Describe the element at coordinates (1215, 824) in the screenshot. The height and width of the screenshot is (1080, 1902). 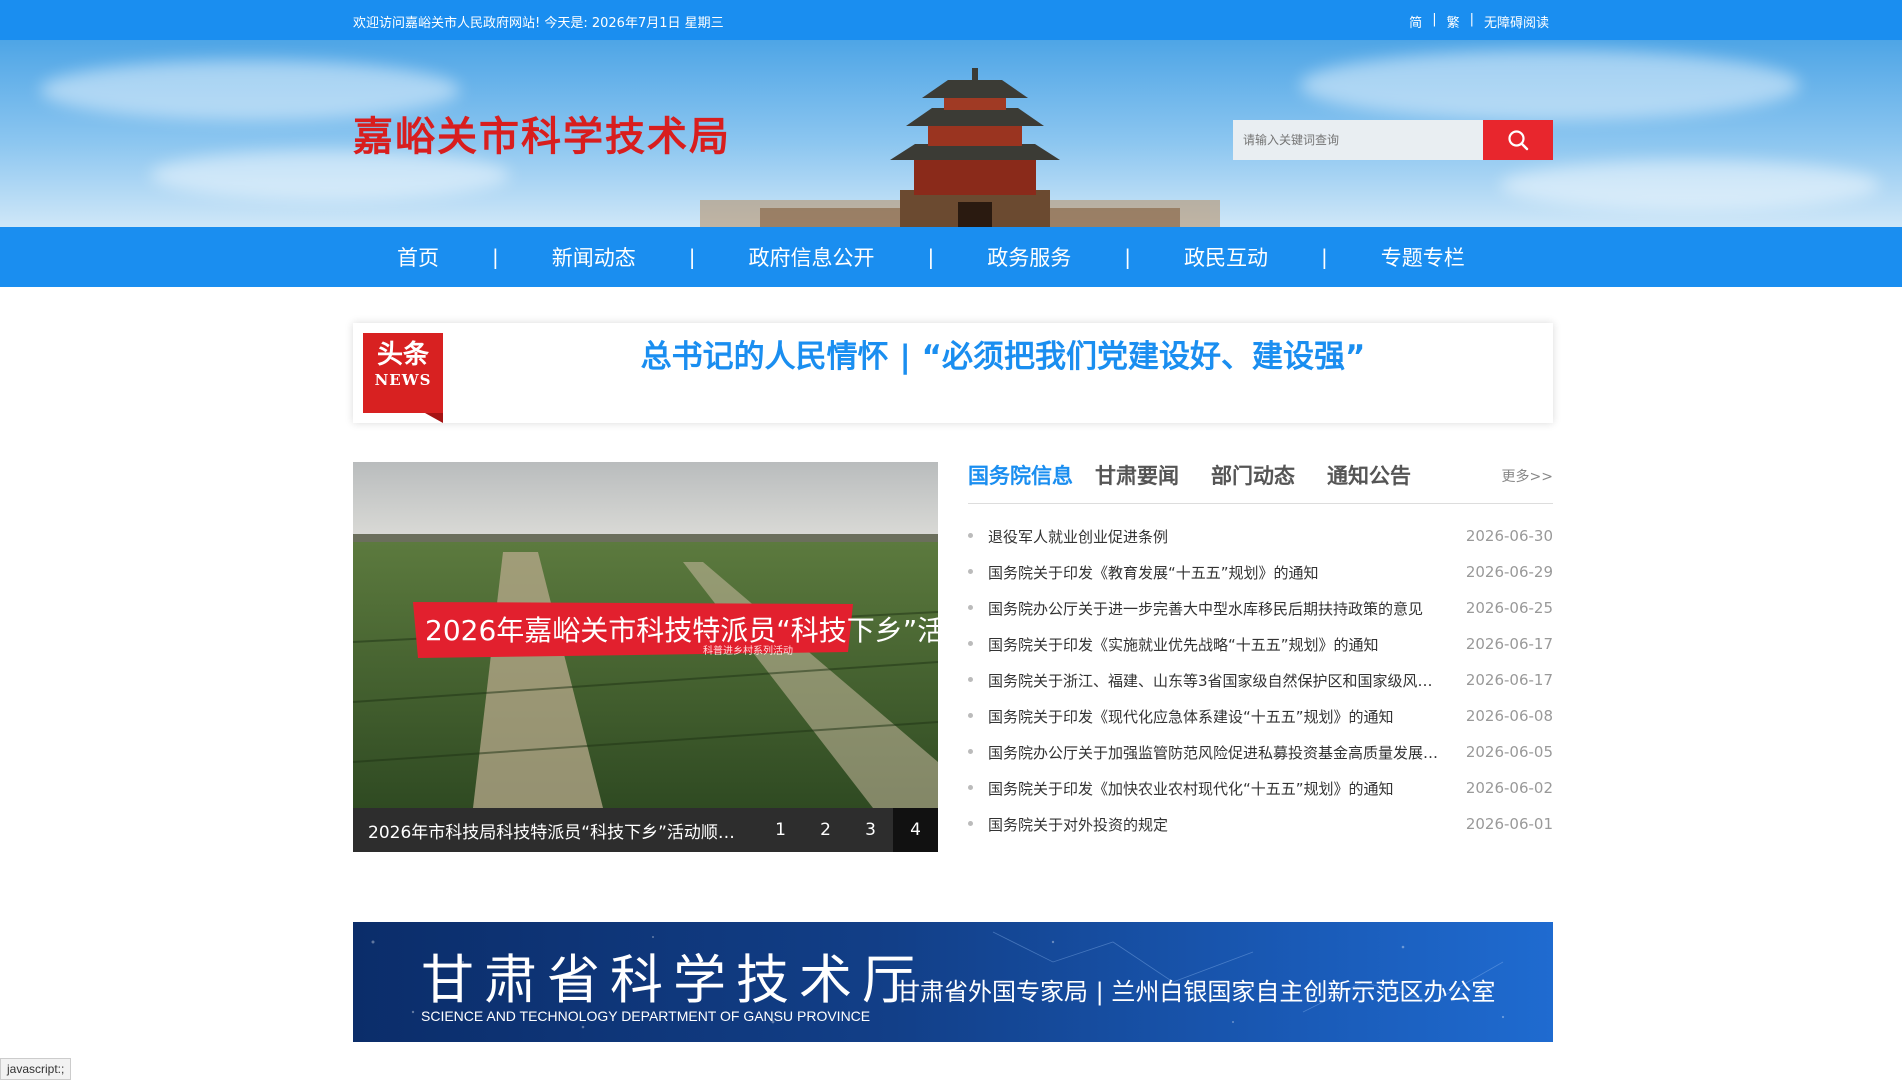
I see `news-title-link: 国务院关于对外投资的规定` at that location.